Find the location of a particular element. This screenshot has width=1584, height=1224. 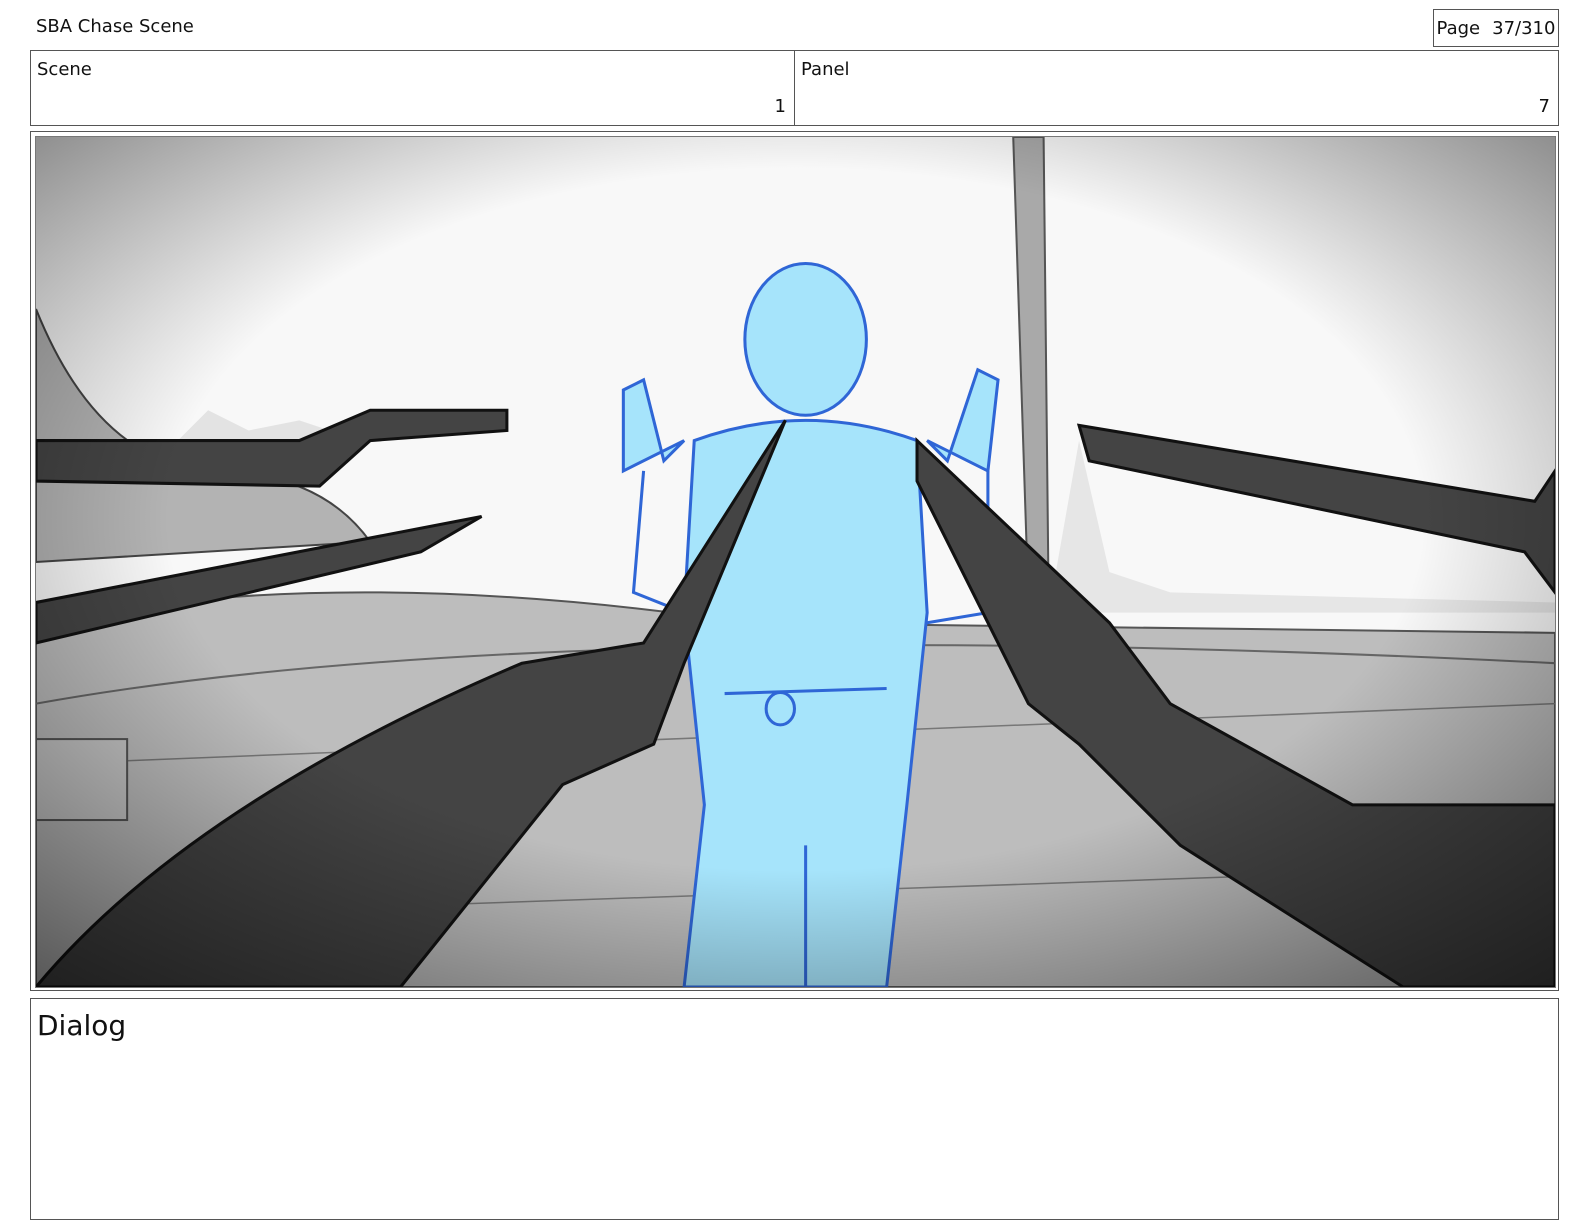

scene-label: Scene is located at coordinates (64, 69).